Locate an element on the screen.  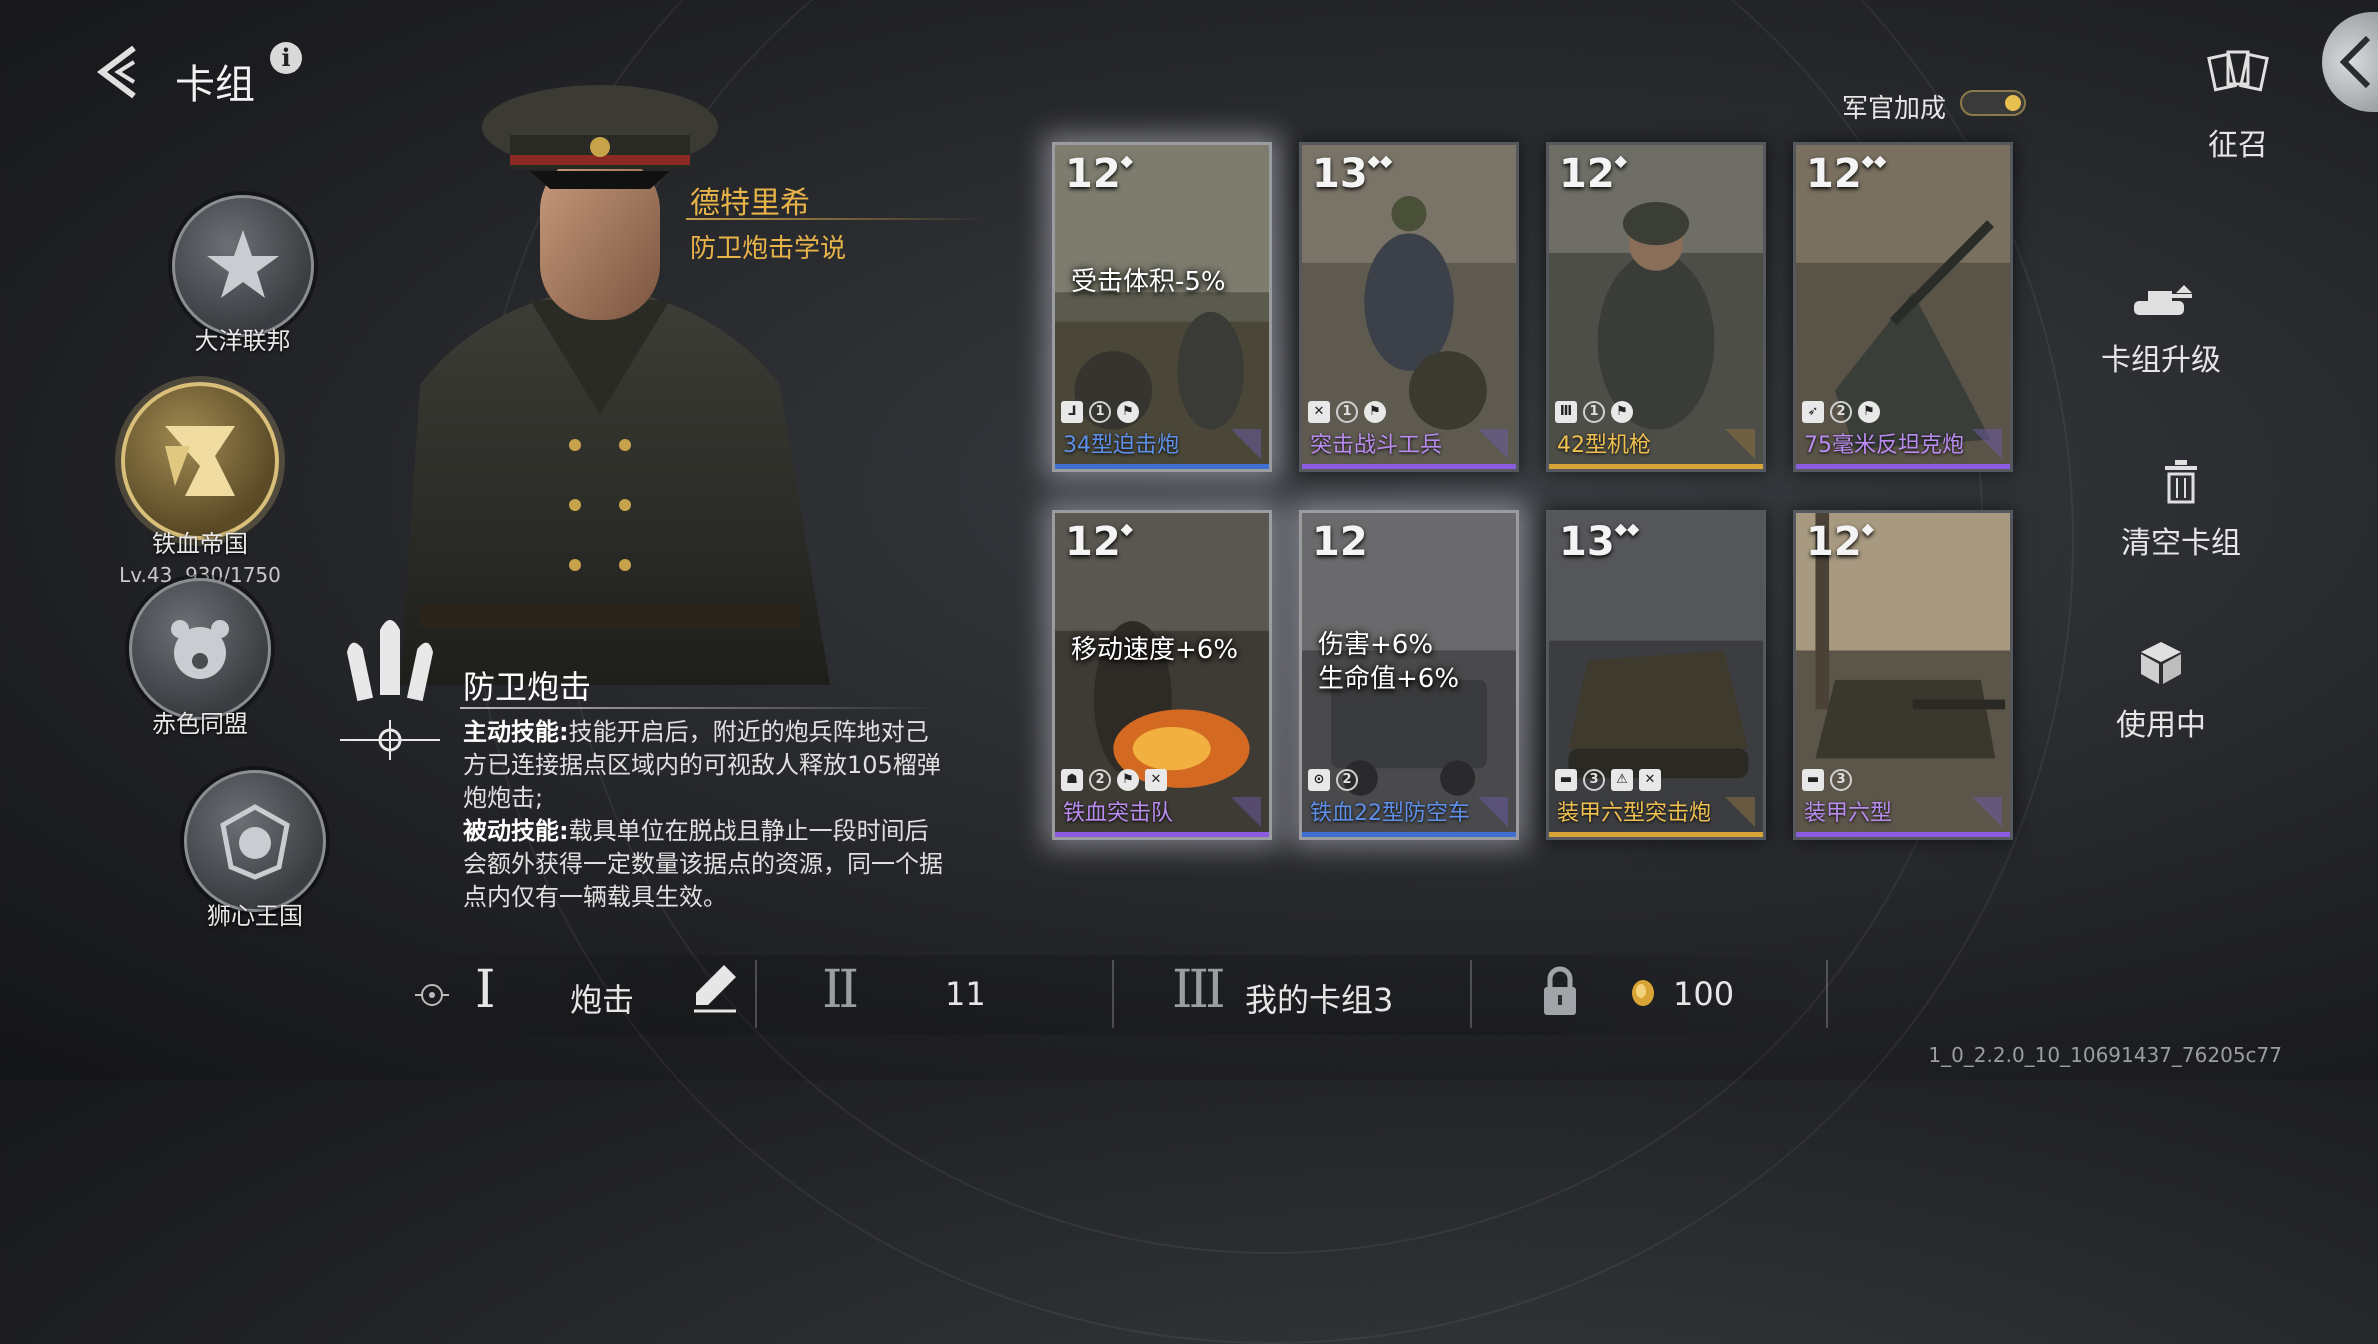
collapse-panel-button is located at coordinates (2350, 62).